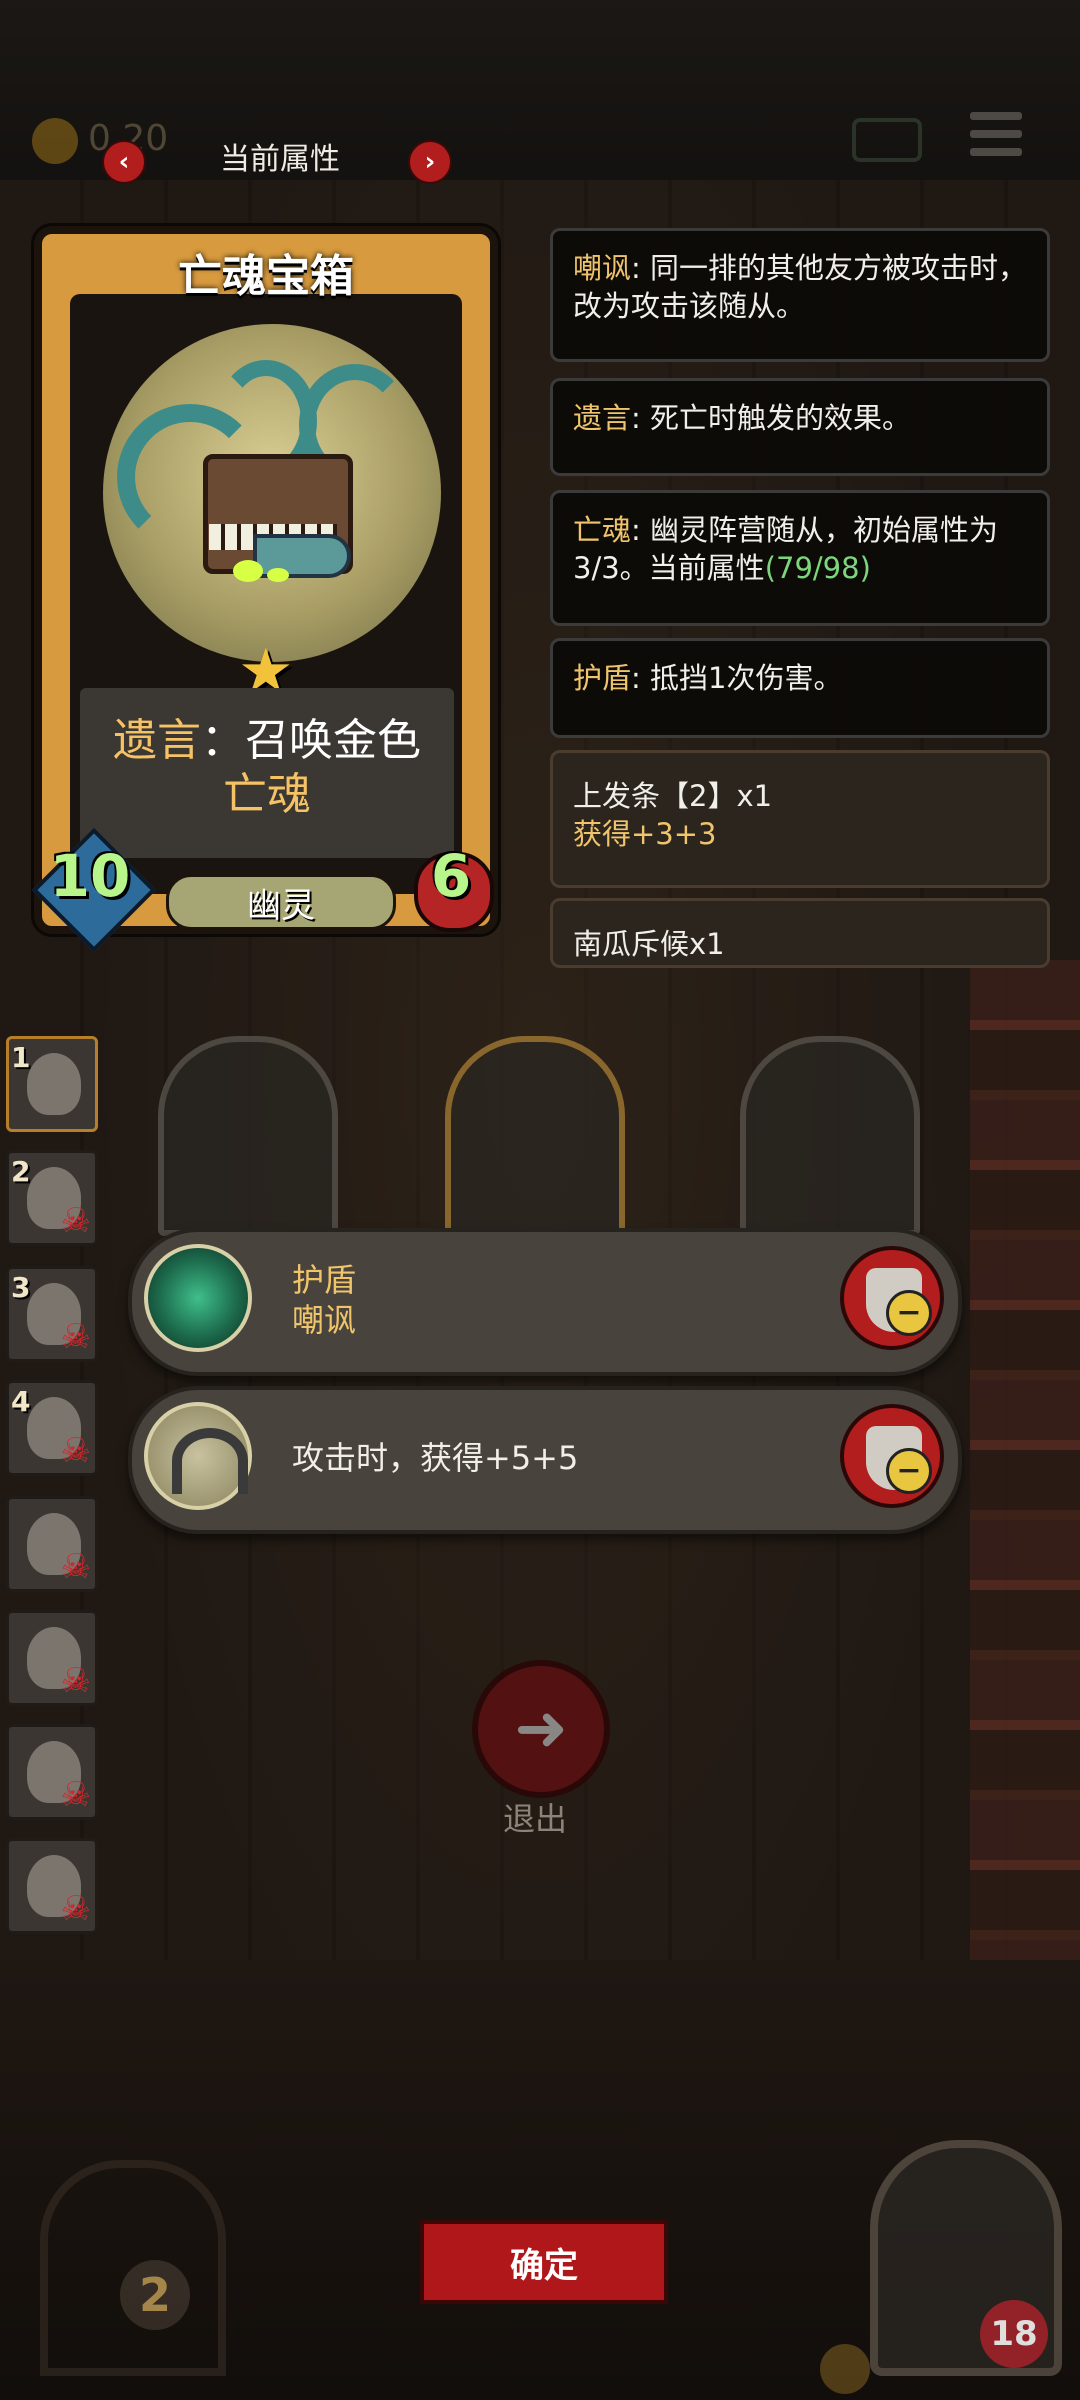 The height and width of the screenshot is (2400, 1080). I want to click on unit-slot: 3 ☠, so click(52, 1314).